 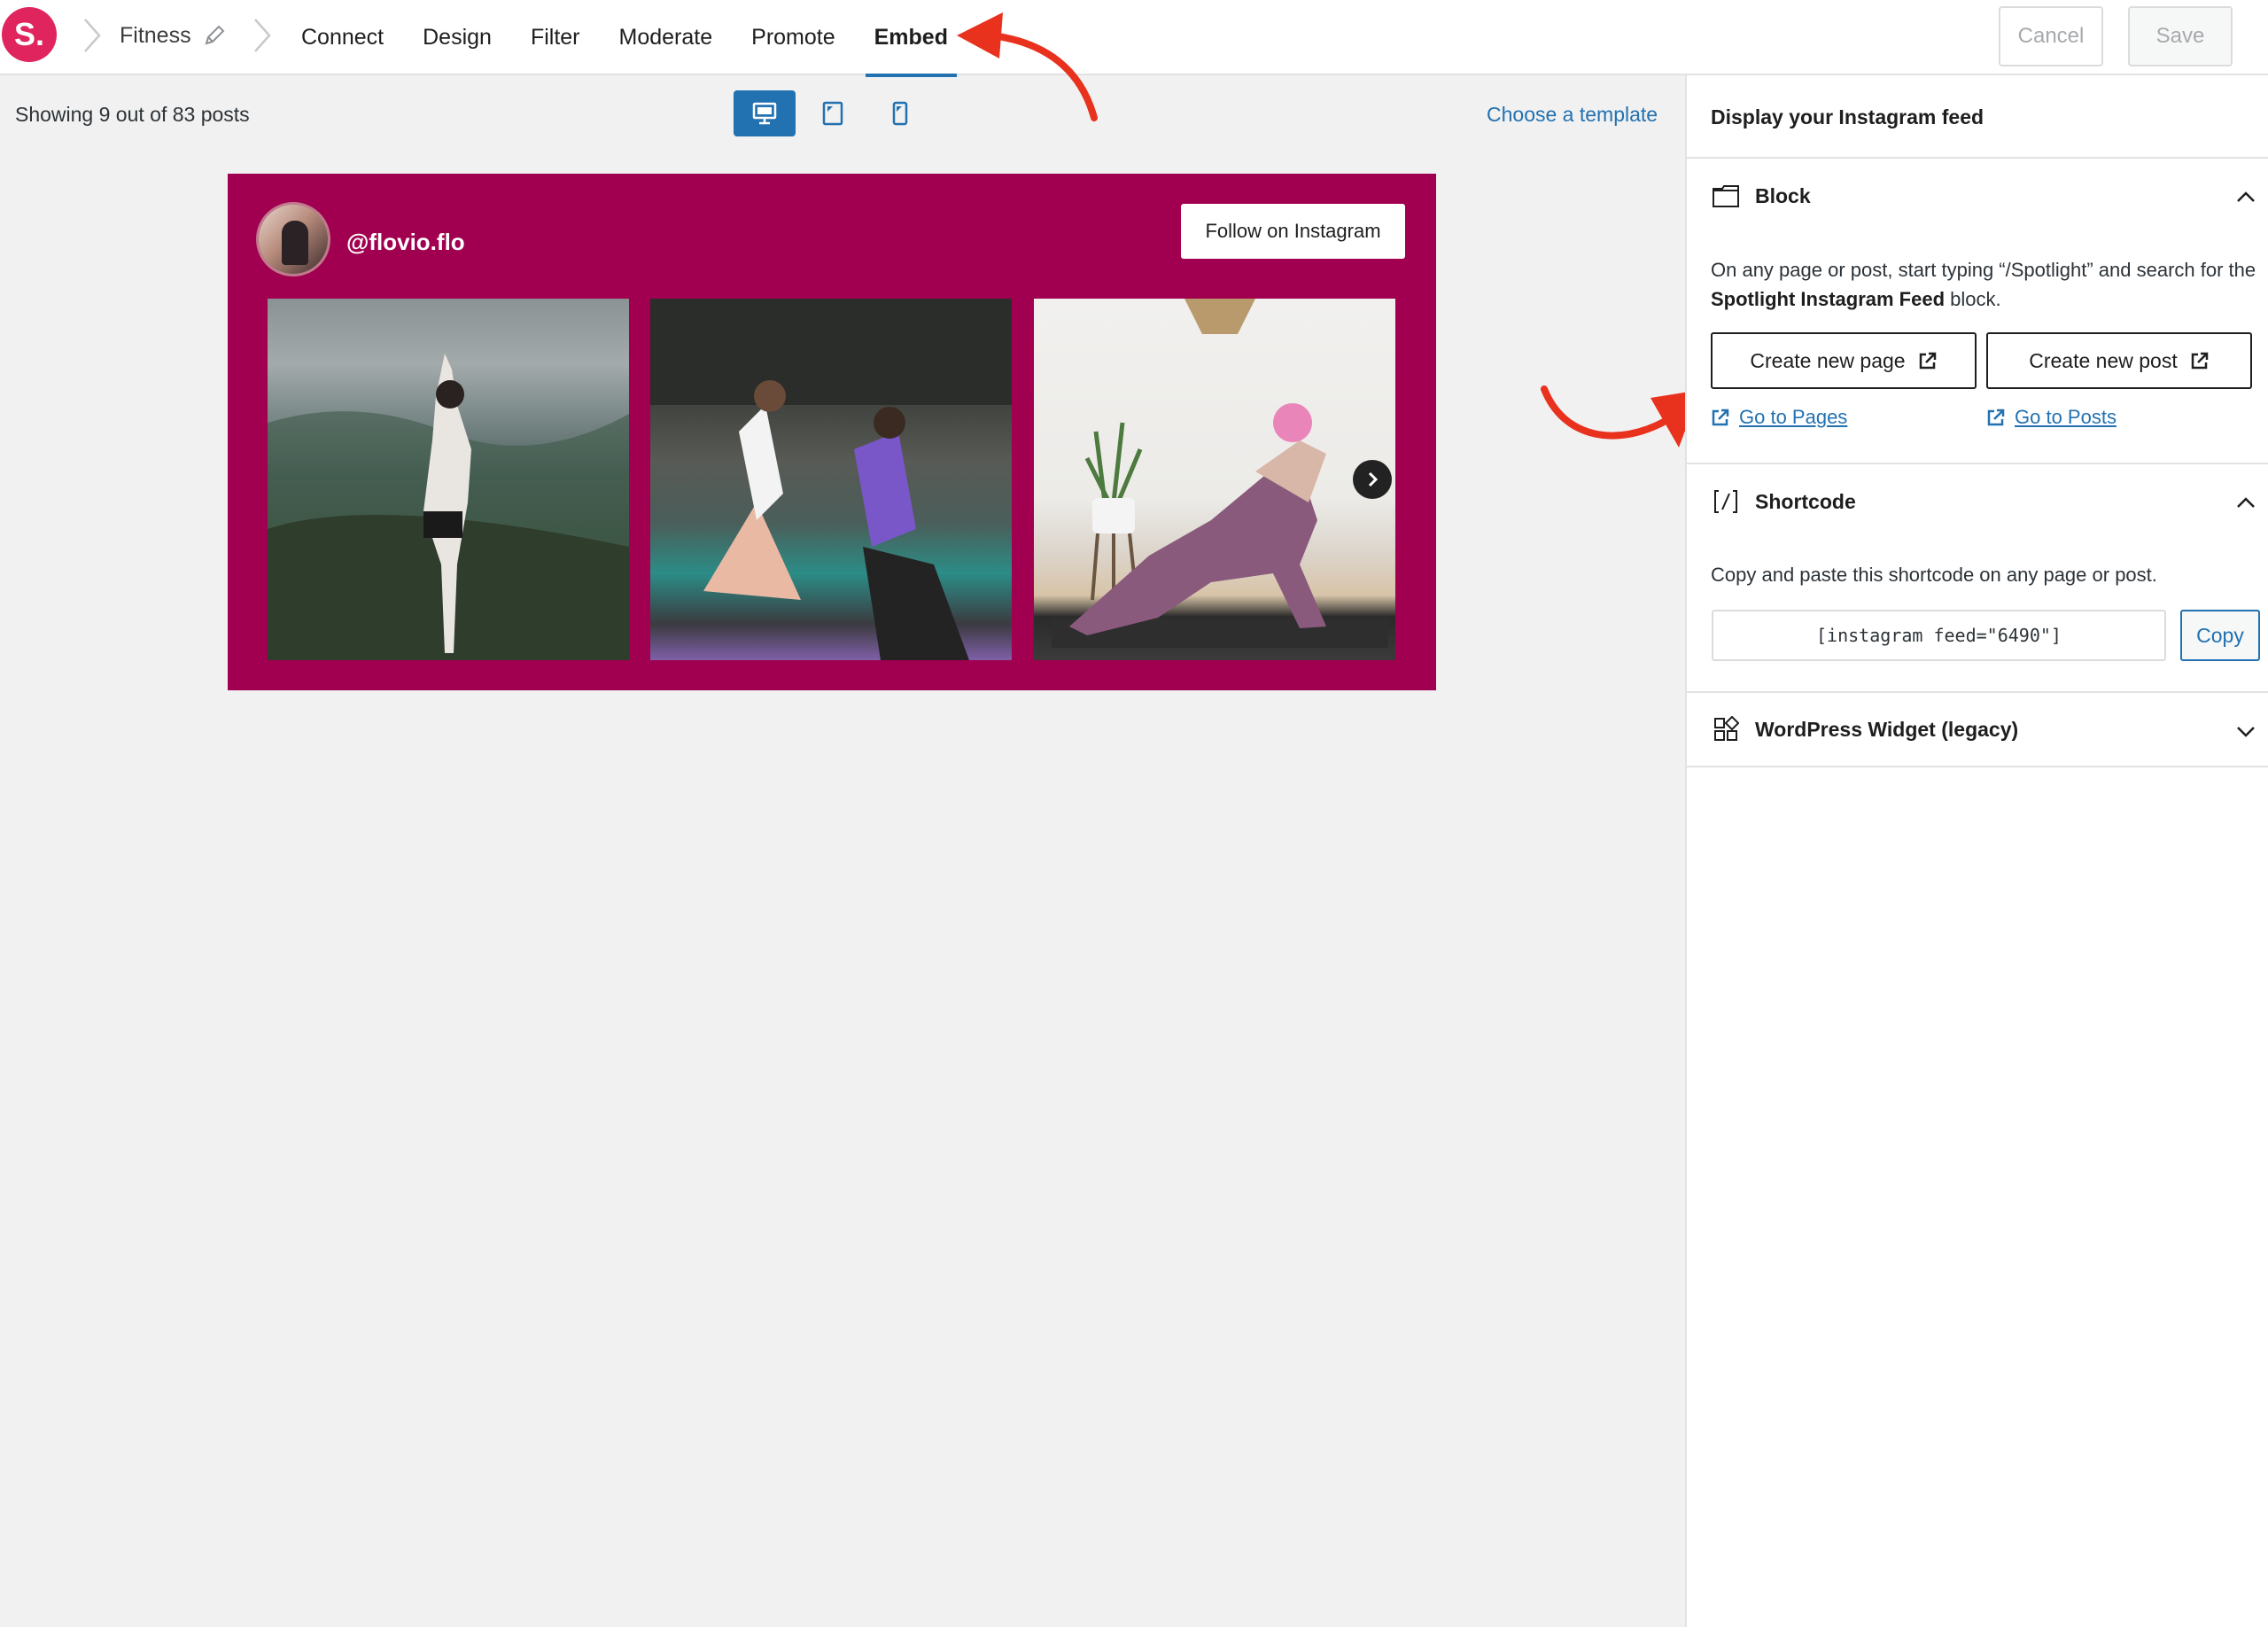 What do you see at coordinates (1783, 195) in the screenshot?
I see `block-panel-label: Block` at bounding box center [1783, 195].